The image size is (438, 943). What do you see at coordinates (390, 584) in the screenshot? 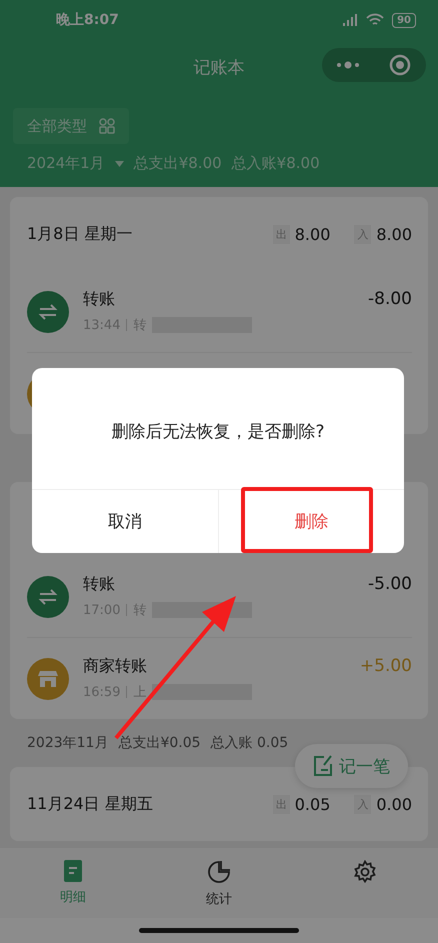
I see `transaction-amount: -5.00` at bounding box center [390, 584].